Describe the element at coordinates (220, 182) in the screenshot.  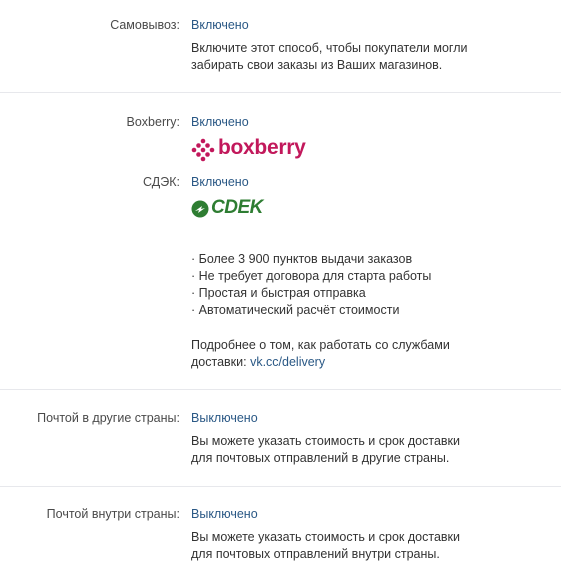
I see `cdek-status-toggle: Включено` at that location.